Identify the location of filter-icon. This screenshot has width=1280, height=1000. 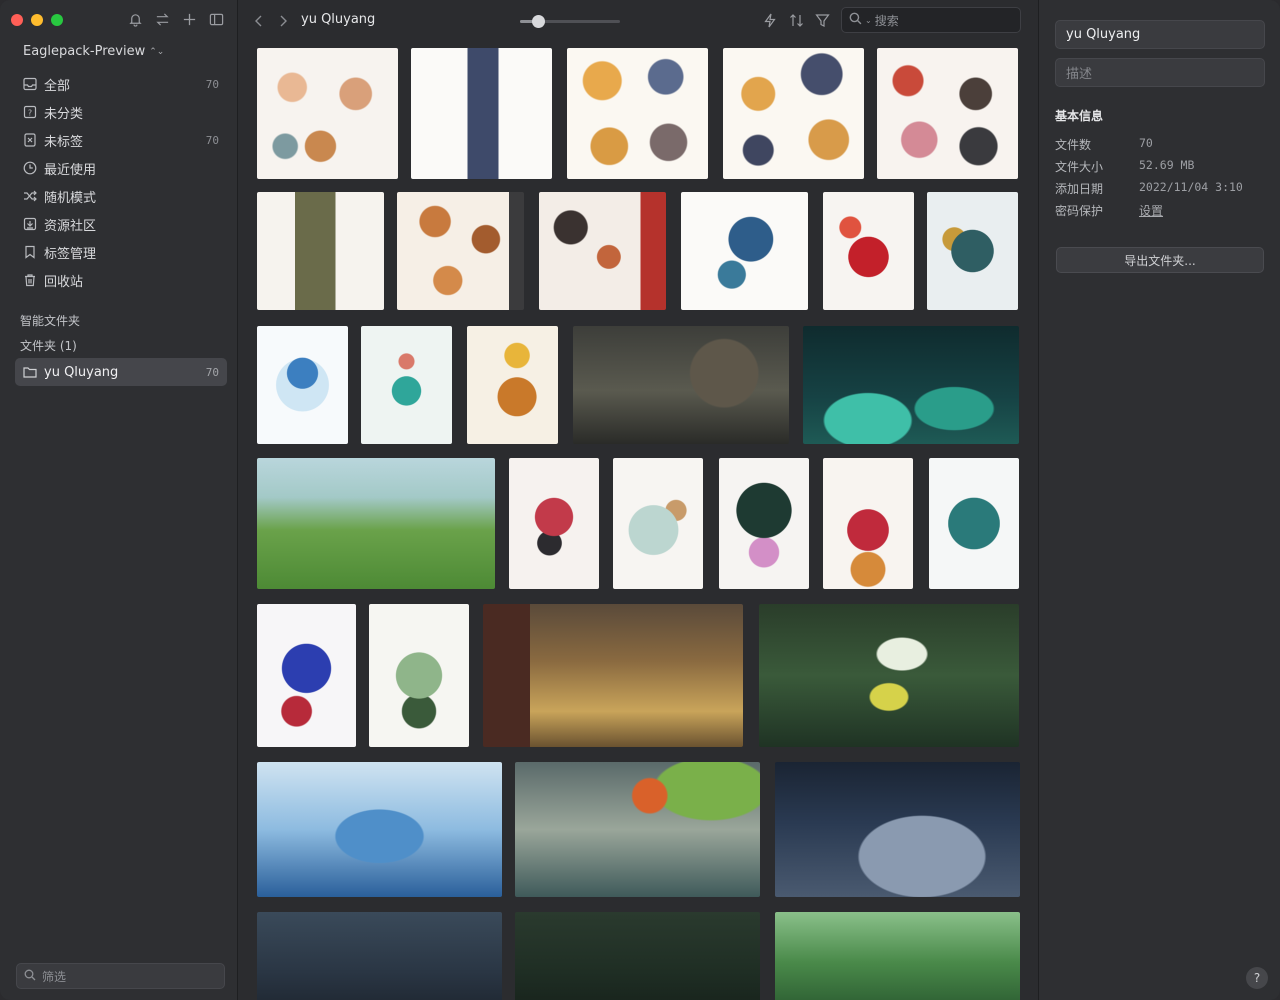
(822, 20).